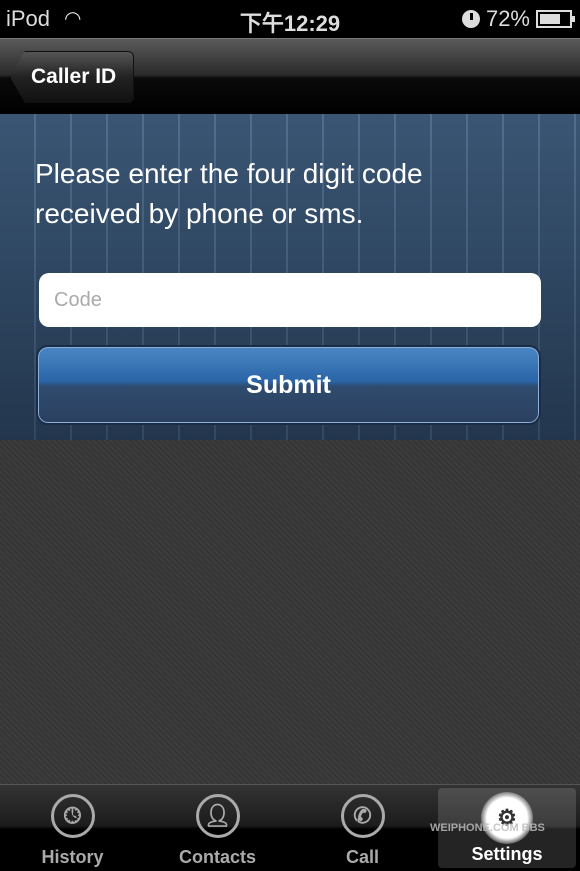  What do you see at coordinates (507, 18) in the screenshot?
I see `battery-percent: 72%` at bounding box center [507, 18].